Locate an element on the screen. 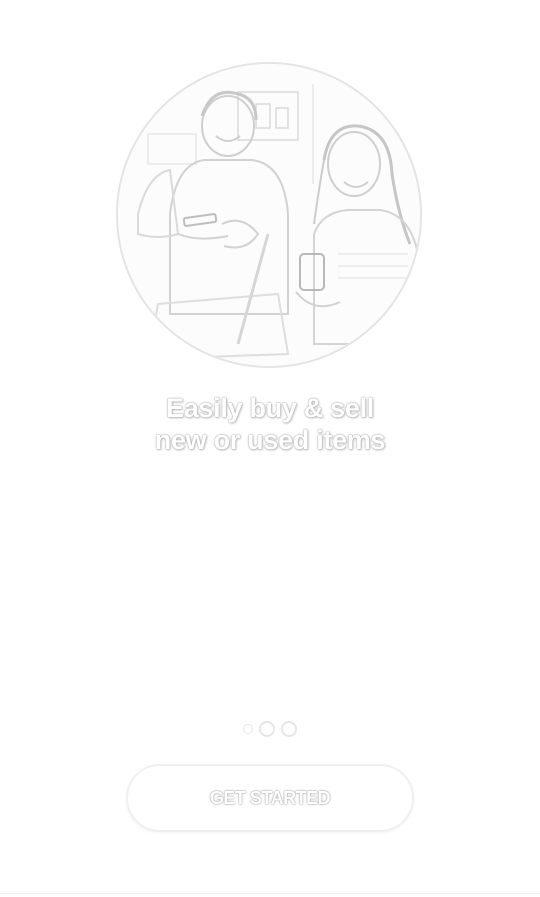  get-started-button: GET STARTED is located at coordinates (270, 798).